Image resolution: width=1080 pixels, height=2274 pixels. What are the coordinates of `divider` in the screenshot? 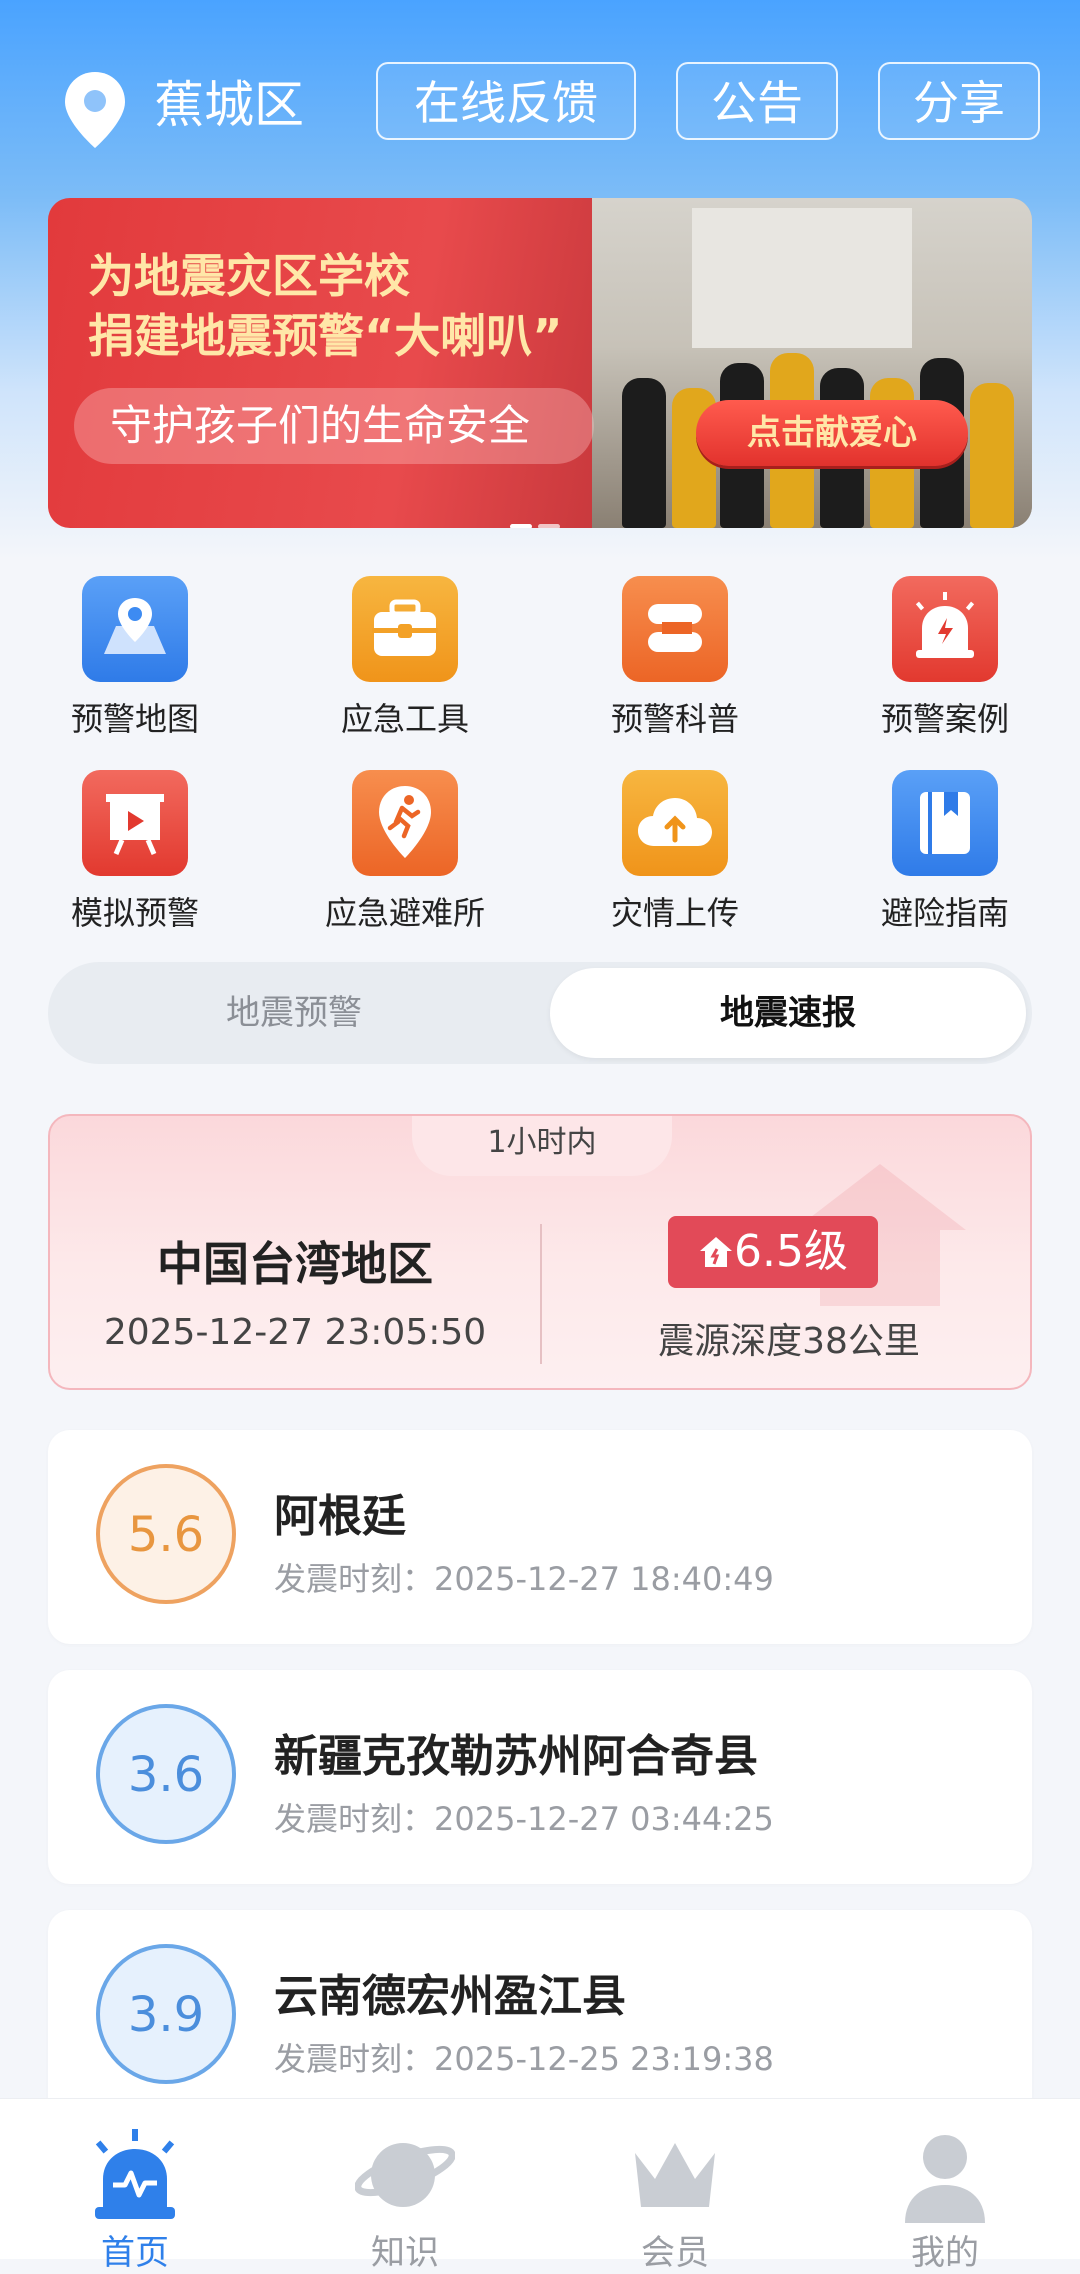 It's located at (541, 1294).